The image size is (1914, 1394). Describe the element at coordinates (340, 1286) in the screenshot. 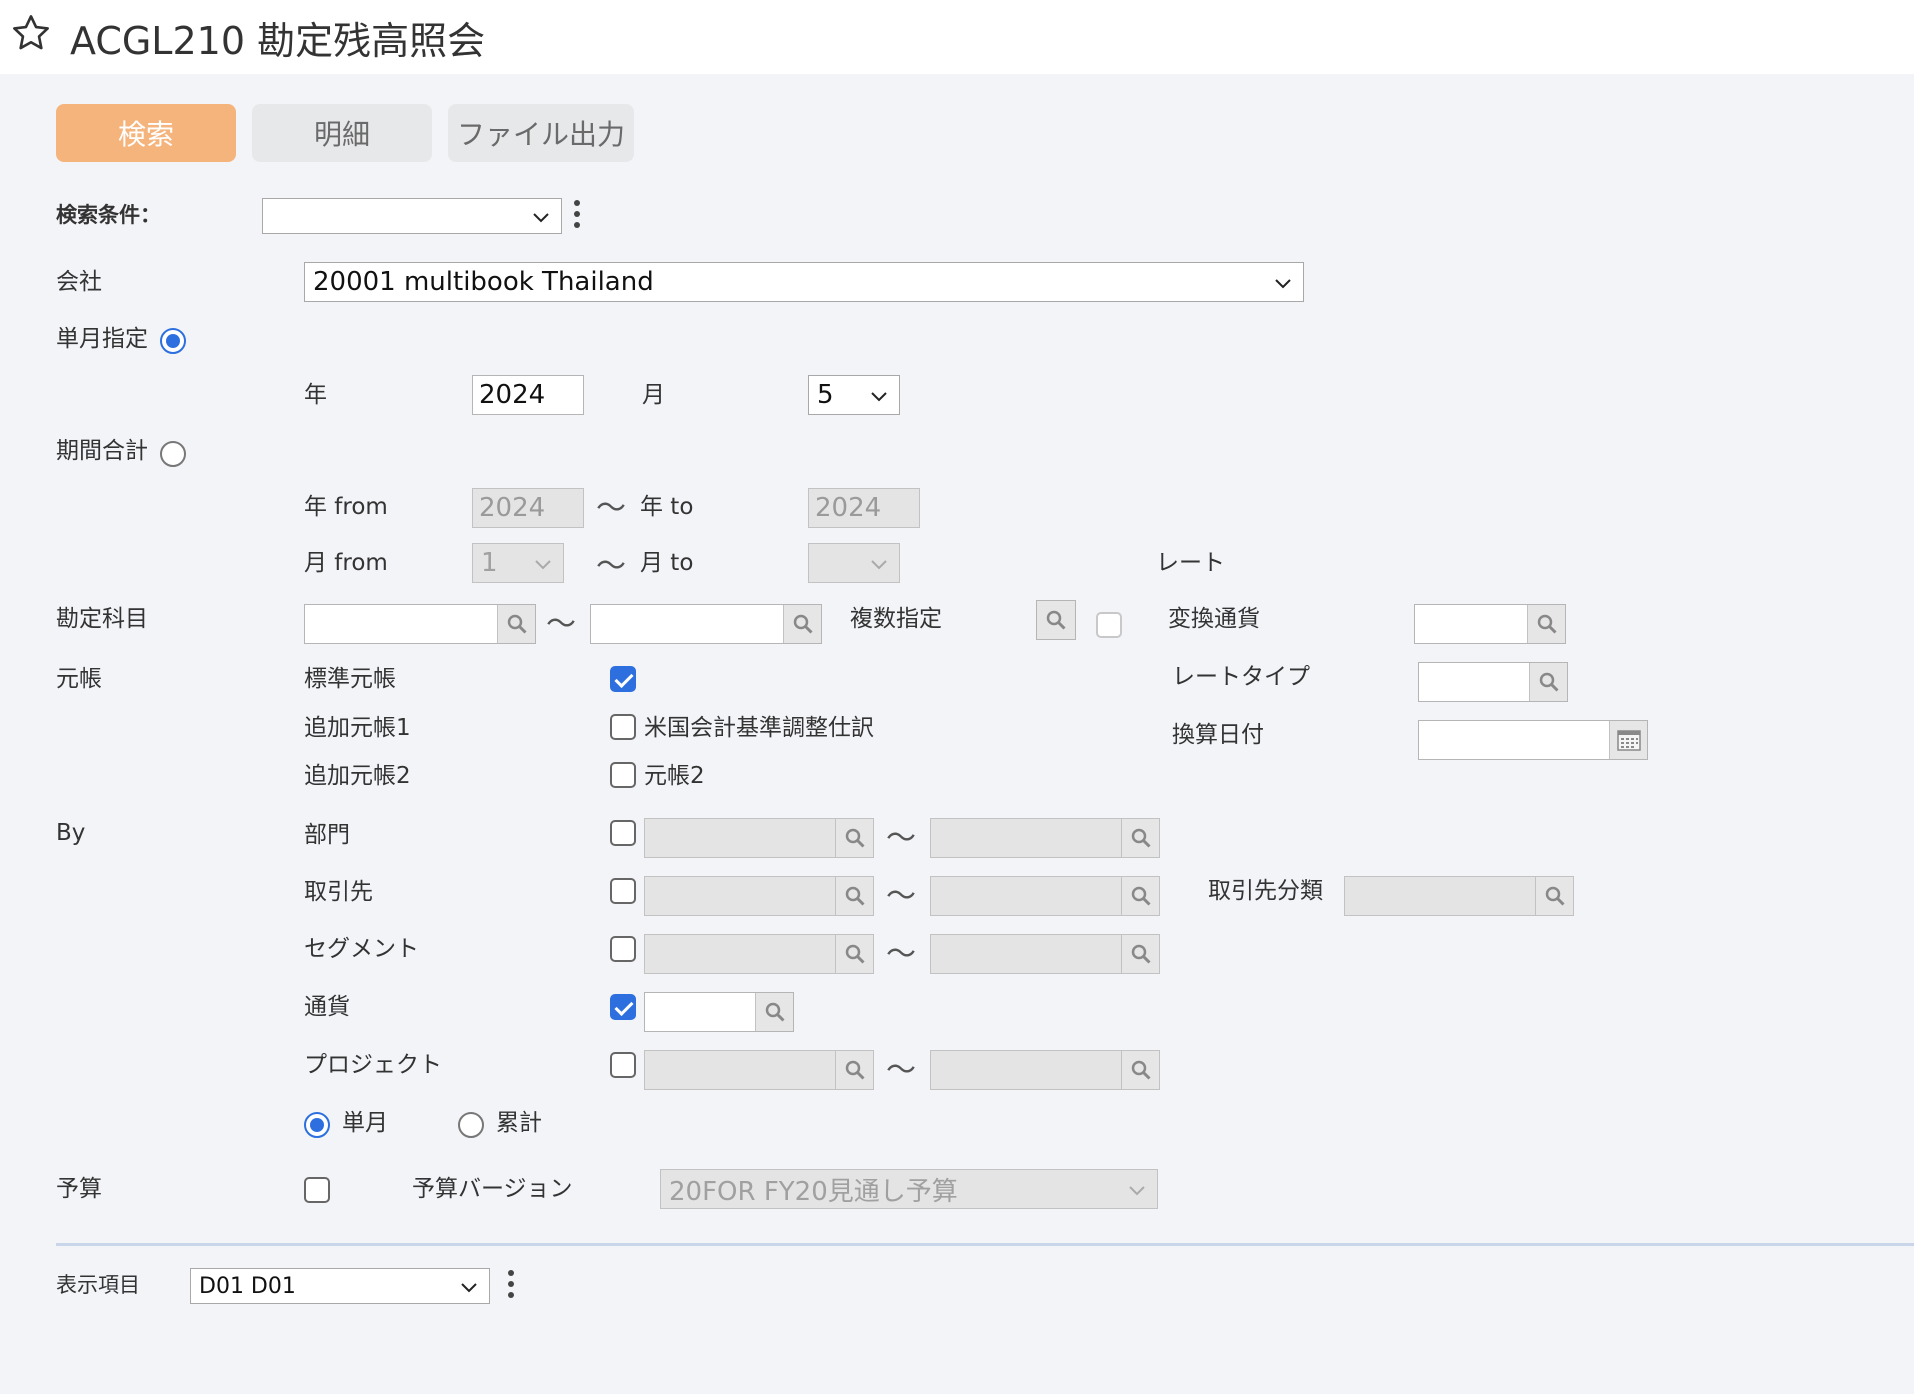

I see `display-items-select: D01 D01` at that location.